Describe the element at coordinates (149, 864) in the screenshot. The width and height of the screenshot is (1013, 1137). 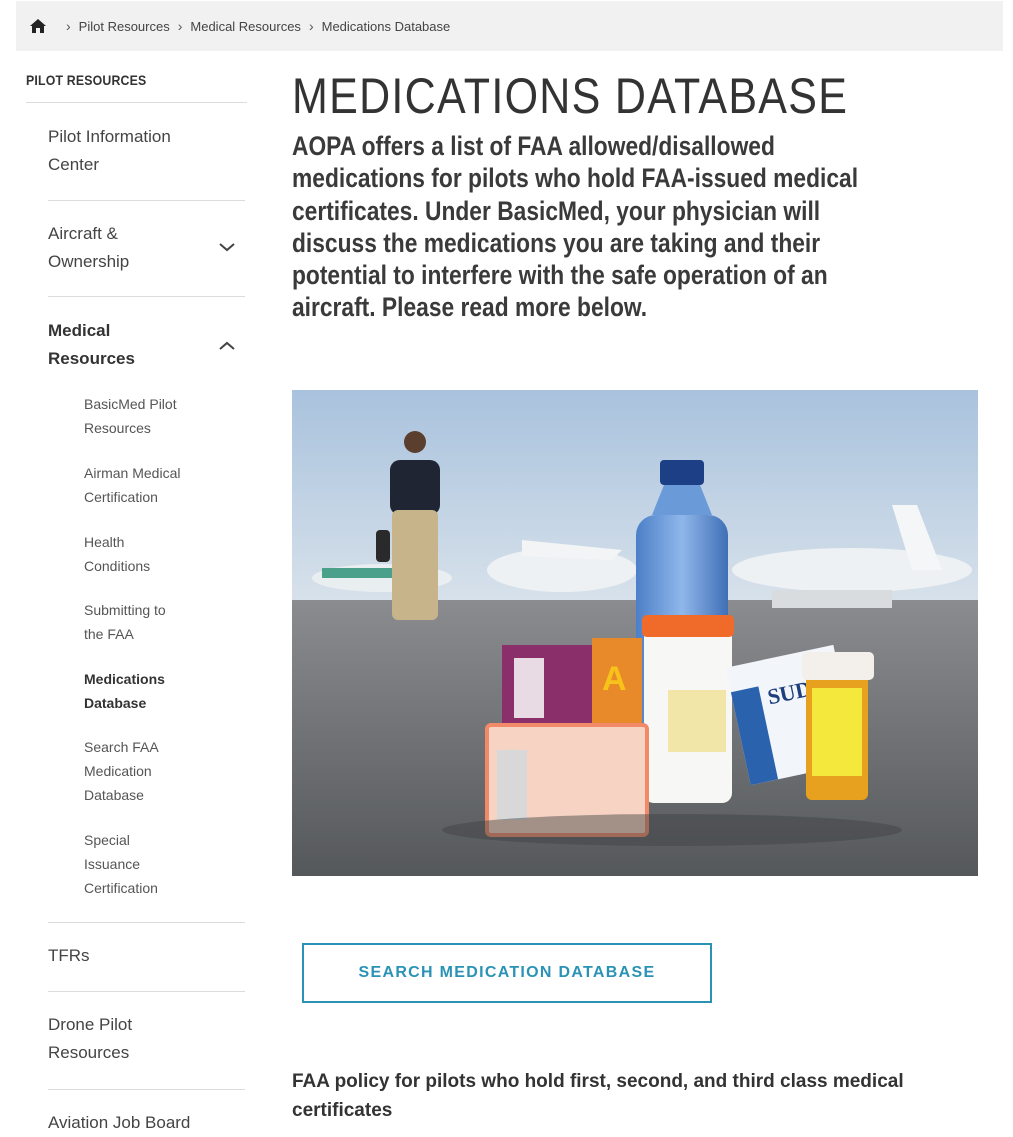
I see `sidebar-subitem-special-issuance-certification: Special Issuance Certification` at that location.